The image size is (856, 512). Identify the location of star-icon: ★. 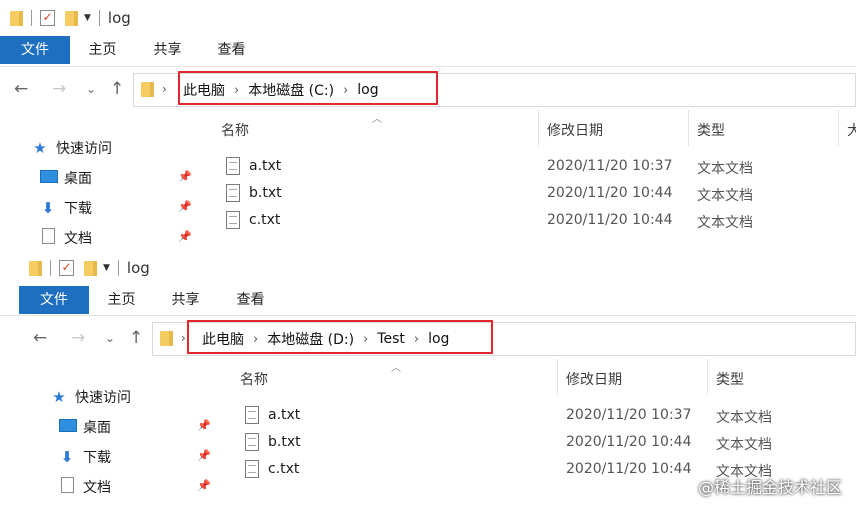
(59, 397).